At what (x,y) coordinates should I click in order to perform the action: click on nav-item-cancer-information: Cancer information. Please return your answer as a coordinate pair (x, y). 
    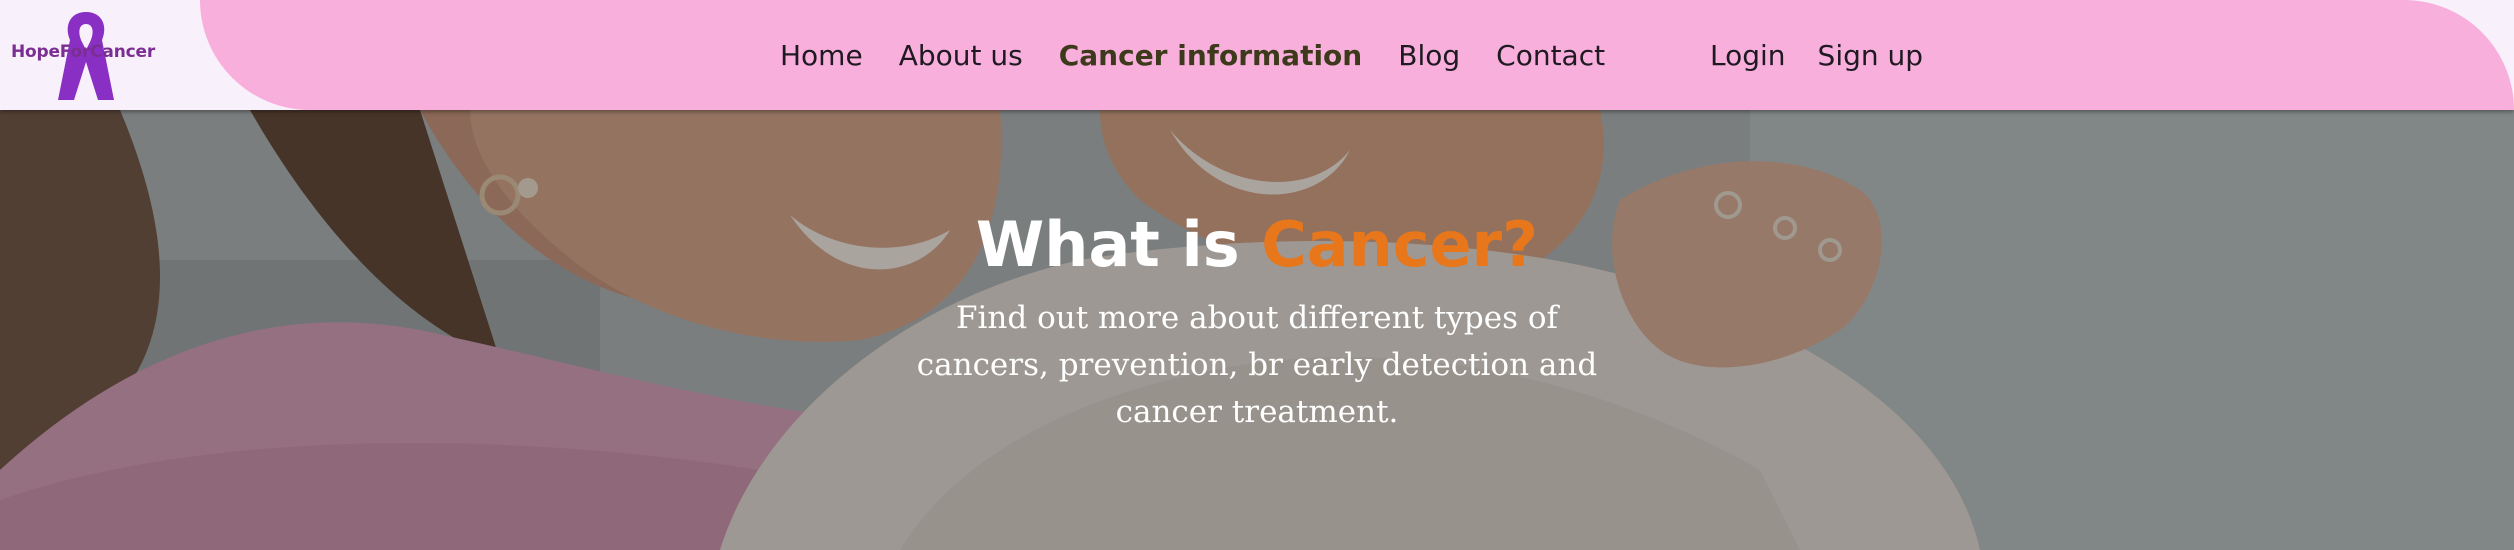
    Looking at the image, I should click on (1211, 55).